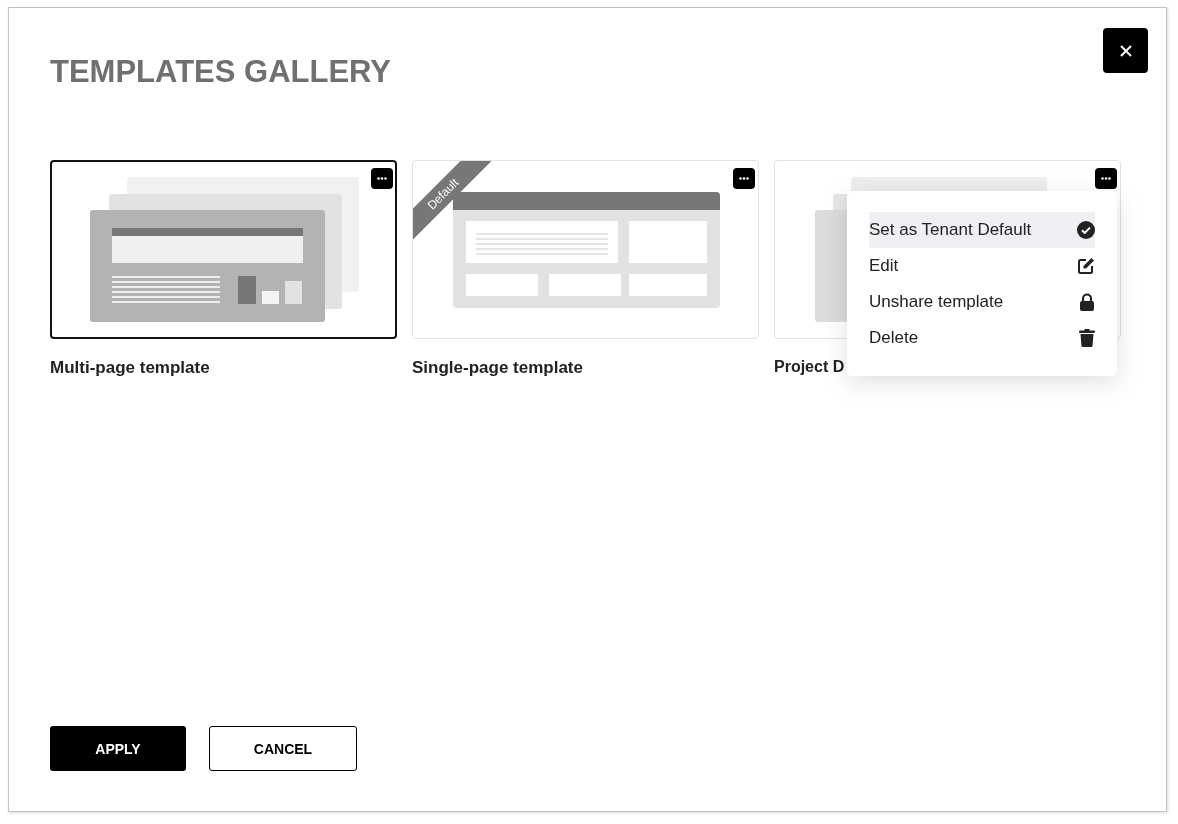 The height and width of the screenshot is (824, 1178). What do you see at coordinates (810, 367) in the screenshot?
I see `template-name: Project D` at bounding box center [810, 367].